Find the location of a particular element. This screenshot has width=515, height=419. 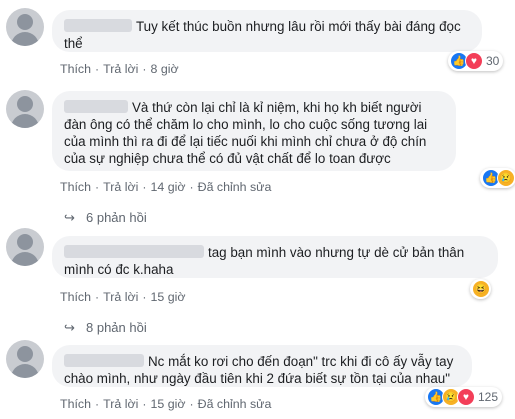

haha-icon: 😆 is located at coordinates (481, 289).